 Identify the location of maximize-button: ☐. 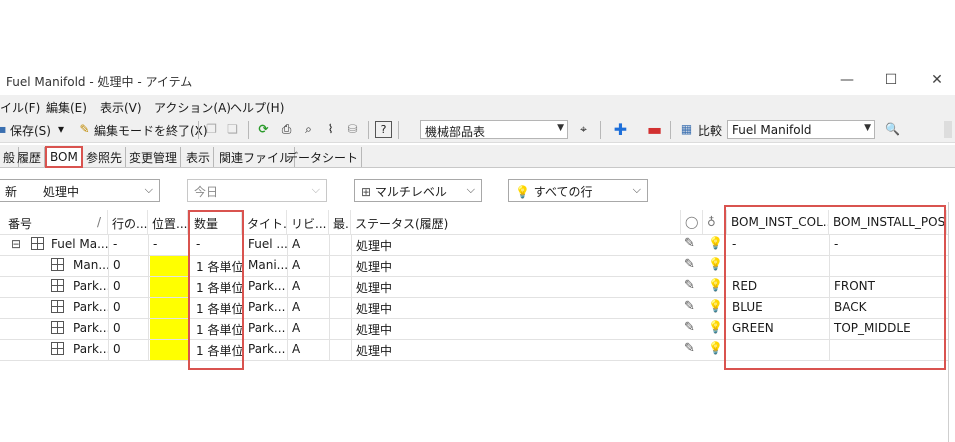
(891, 80).